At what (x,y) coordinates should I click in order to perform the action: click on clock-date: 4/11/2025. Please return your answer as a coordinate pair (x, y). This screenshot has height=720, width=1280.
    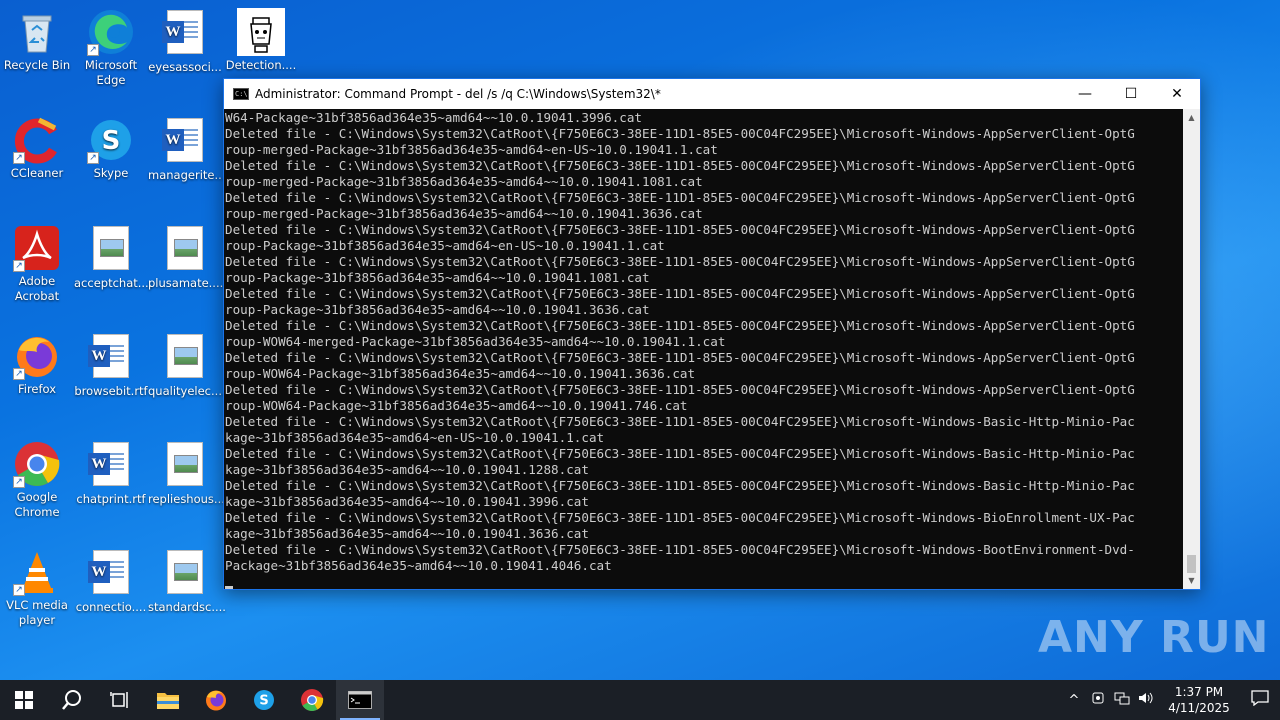
    Looking at the image, I should click on (1199, 708).